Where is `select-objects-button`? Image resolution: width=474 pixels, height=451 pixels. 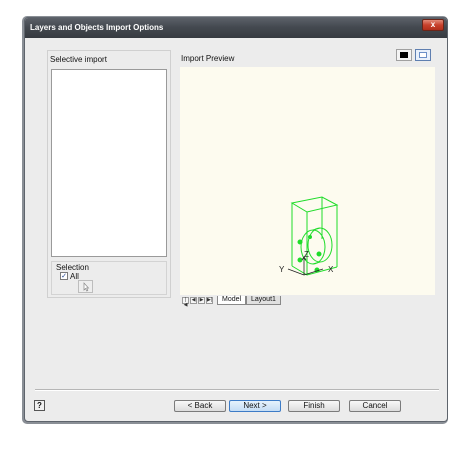 select-objects-button is located at coordinates (85, 286).